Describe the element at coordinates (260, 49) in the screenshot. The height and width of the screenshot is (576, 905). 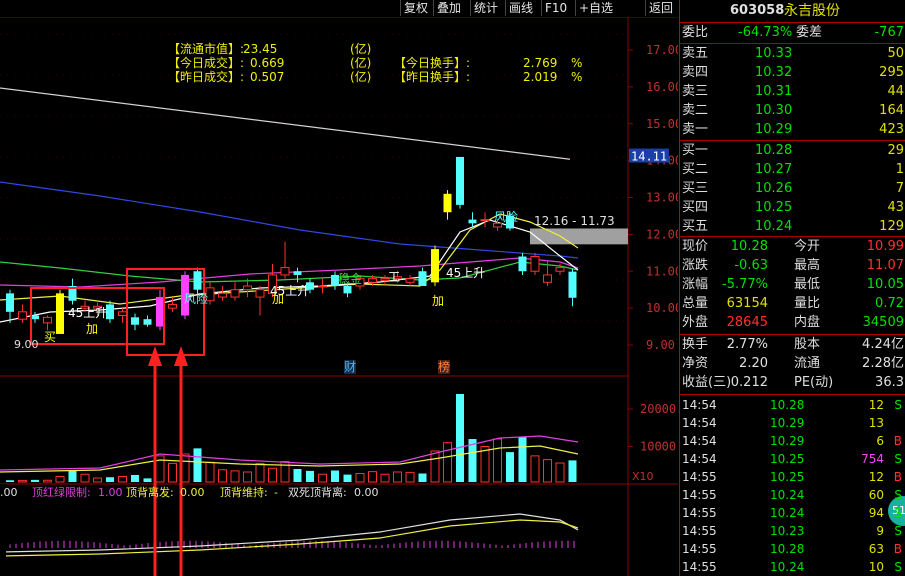
I see `info-value: 23.45` at that location.